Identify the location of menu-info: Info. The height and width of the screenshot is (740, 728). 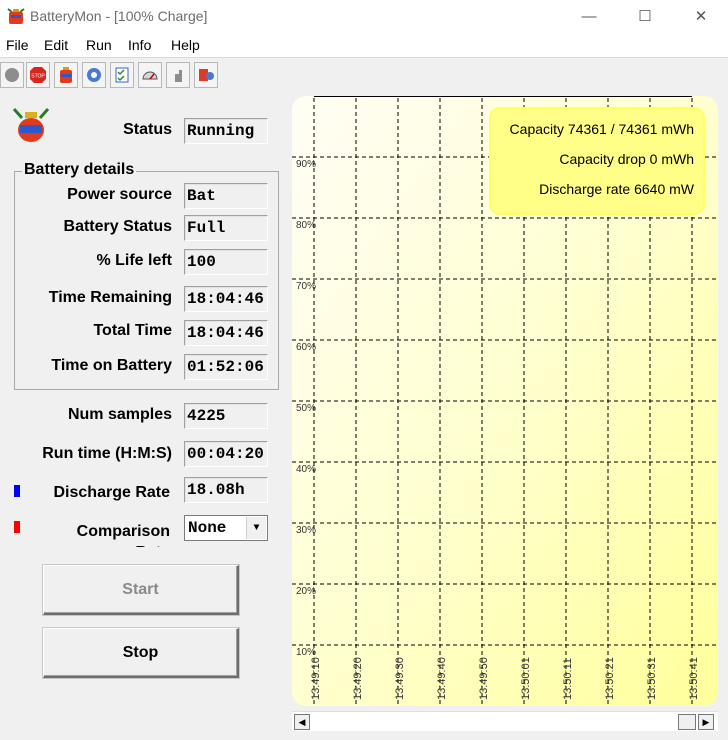
(139, 45).